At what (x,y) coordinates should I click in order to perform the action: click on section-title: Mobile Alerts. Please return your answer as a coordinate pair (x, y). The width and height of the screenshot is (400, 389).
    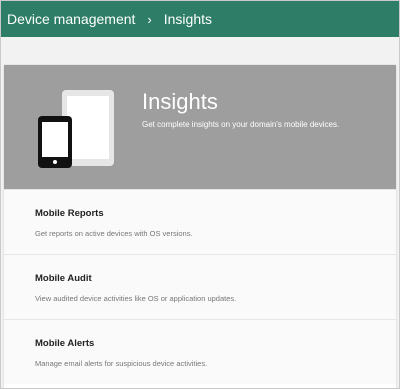
    Looking at the image, I should click on (65, 343).